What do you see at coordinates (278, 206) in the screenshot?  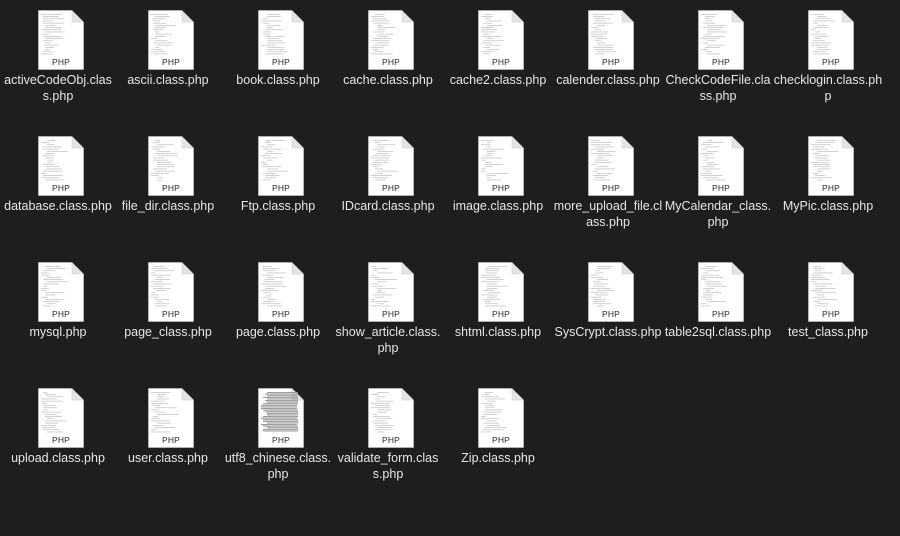 I see `file-name: Ftp.class.php` at bounding box center [278, 206].